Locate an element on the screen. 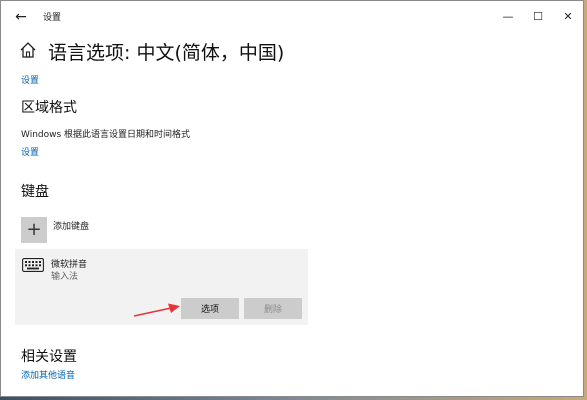 The image size is (587, 400). back-button: ← is located at coordinates (21, 16).